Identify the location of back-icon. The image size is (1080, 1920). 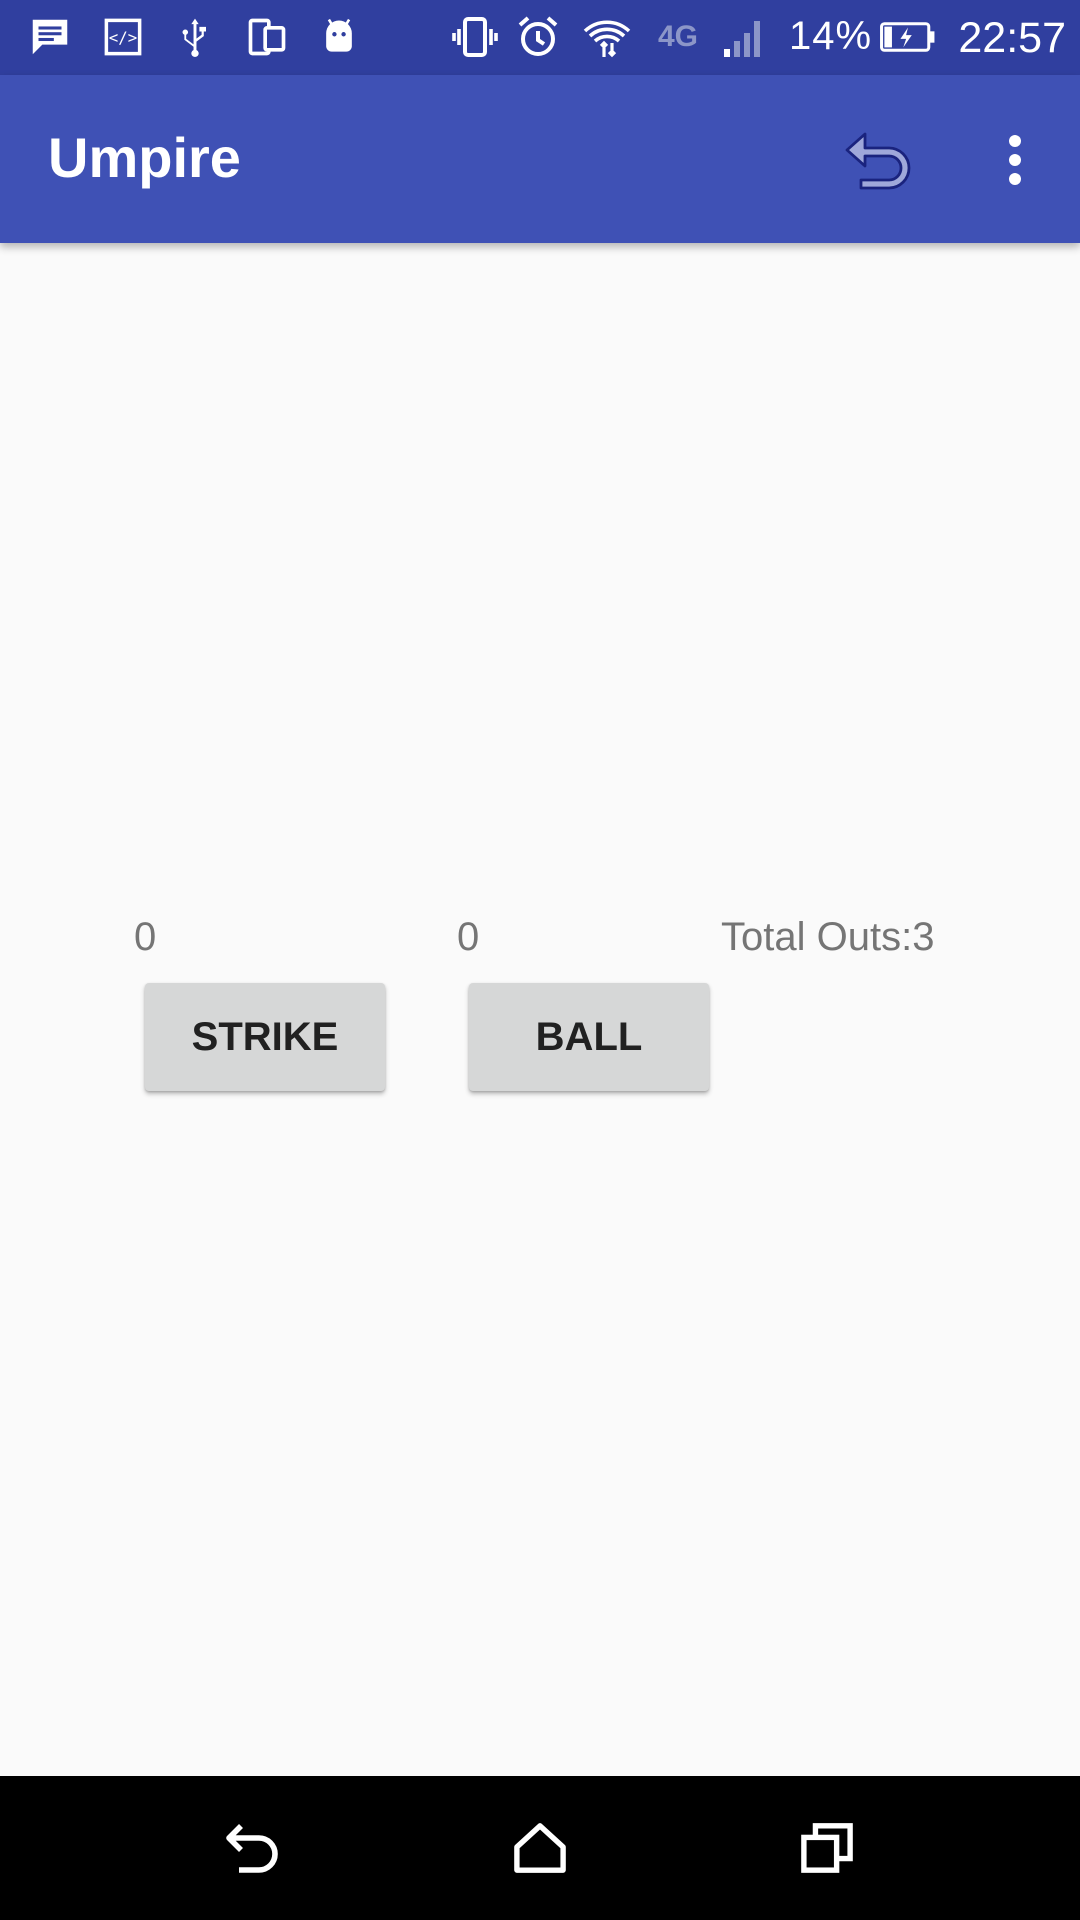
(252, 1848).